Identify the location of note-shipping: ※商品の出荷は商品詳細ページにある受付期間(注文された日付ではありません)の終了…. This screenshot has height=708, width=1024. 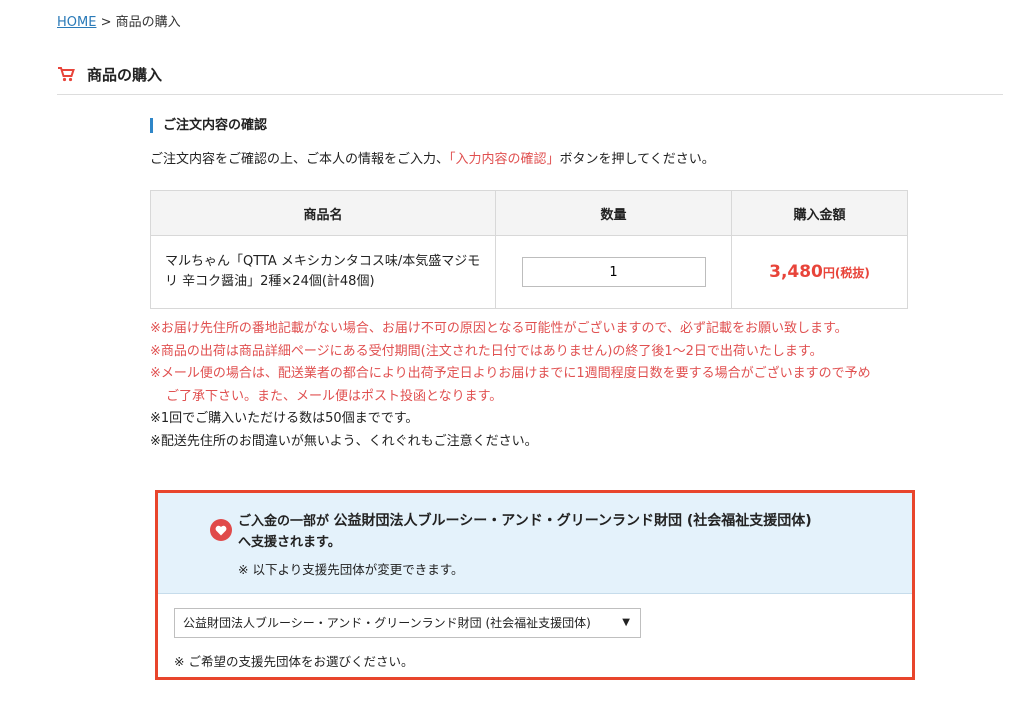
(486, 351).